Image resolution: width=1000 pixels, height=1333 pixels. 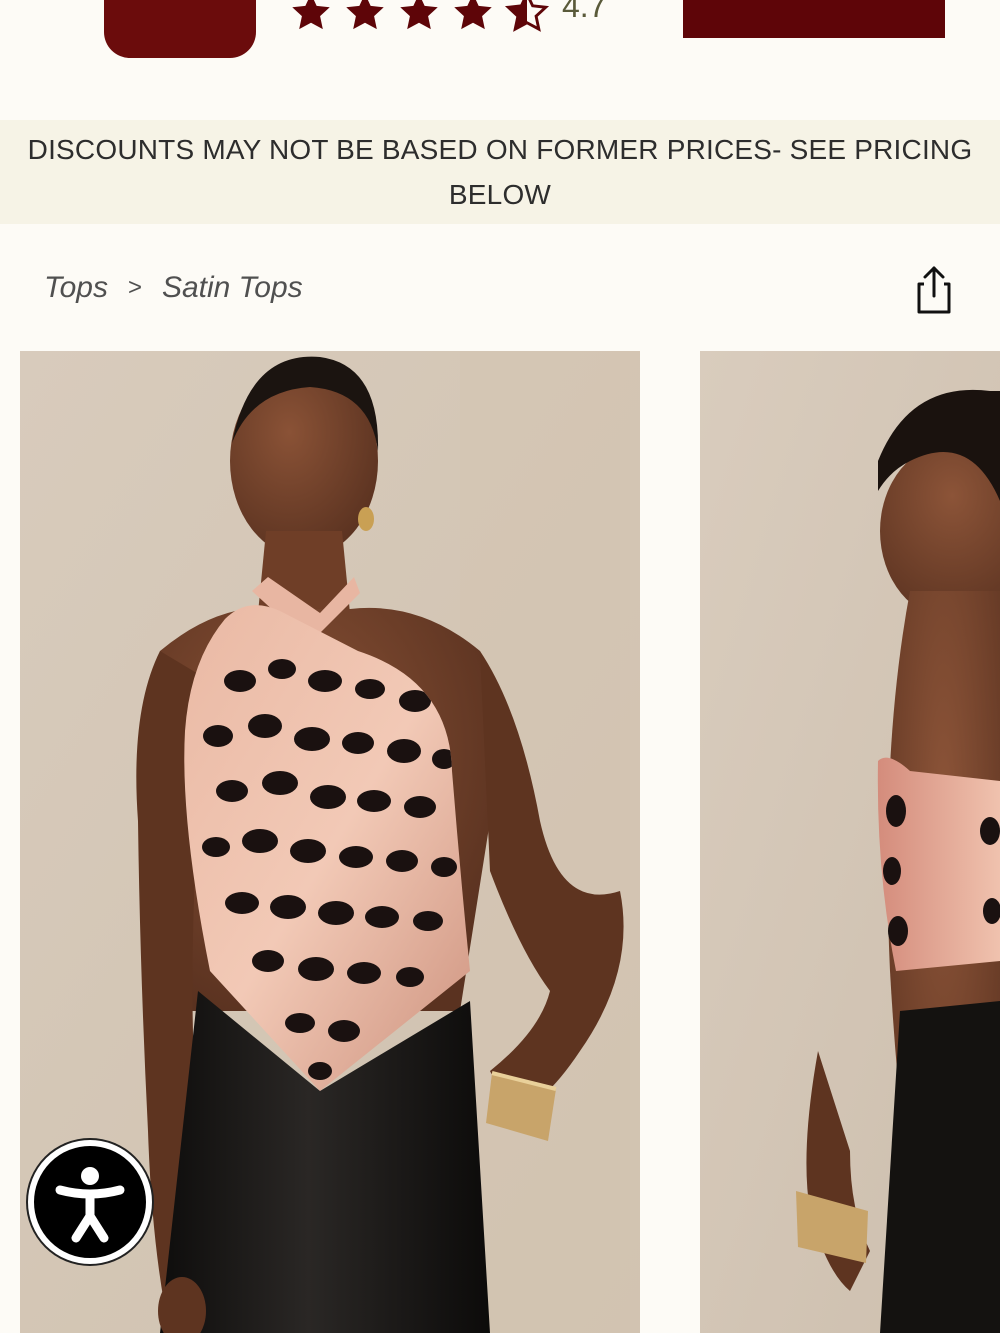 I want to click on breadcrumb-item-tops: Tops, so click(x=76, y=288).